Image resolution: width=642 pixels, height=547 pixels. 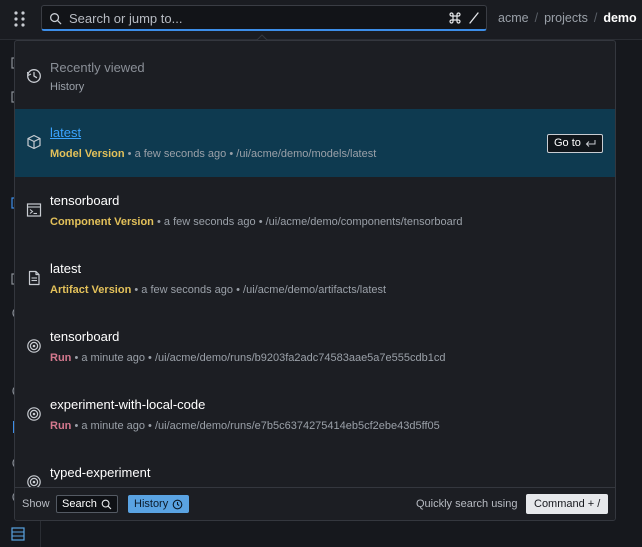 I want to click on recently-viewed-title: Recently viewed, so click(x=97, y=67).